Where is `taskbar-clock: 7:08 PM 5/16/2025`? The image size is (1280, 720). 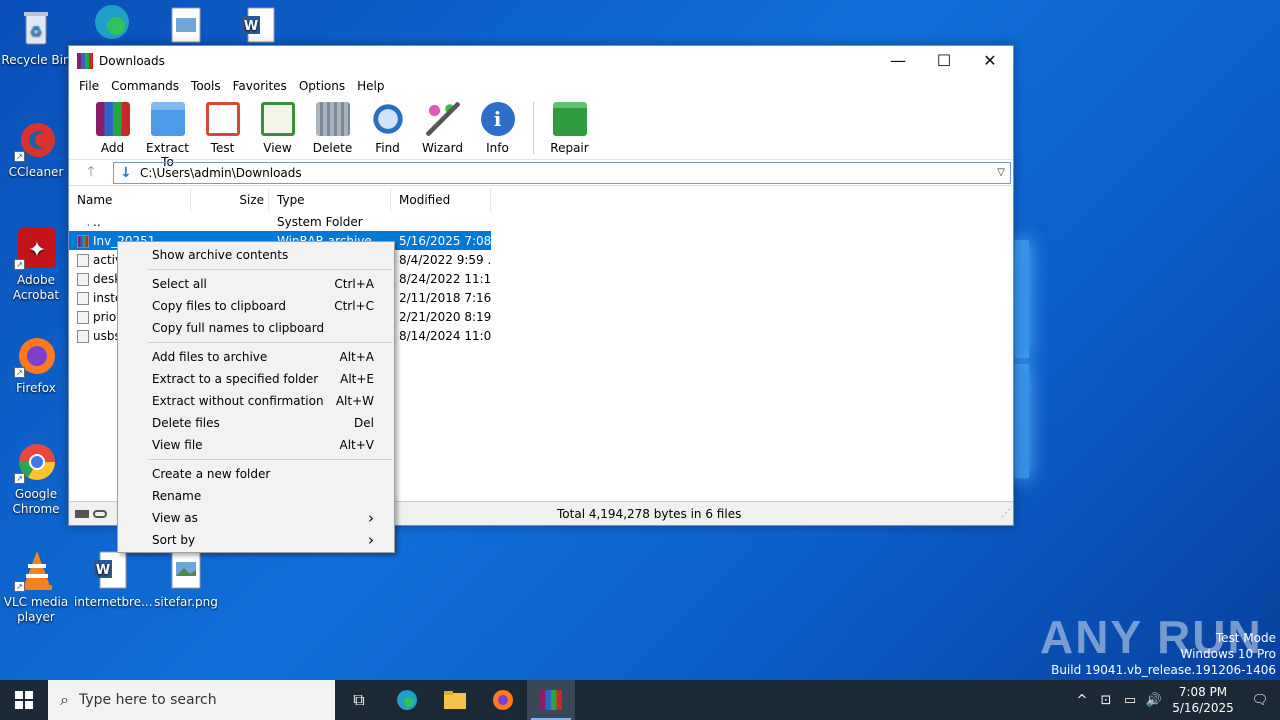 taskbar-clock: 7:08 PM 5/16/2025 is located at coordinates (1203, 700).